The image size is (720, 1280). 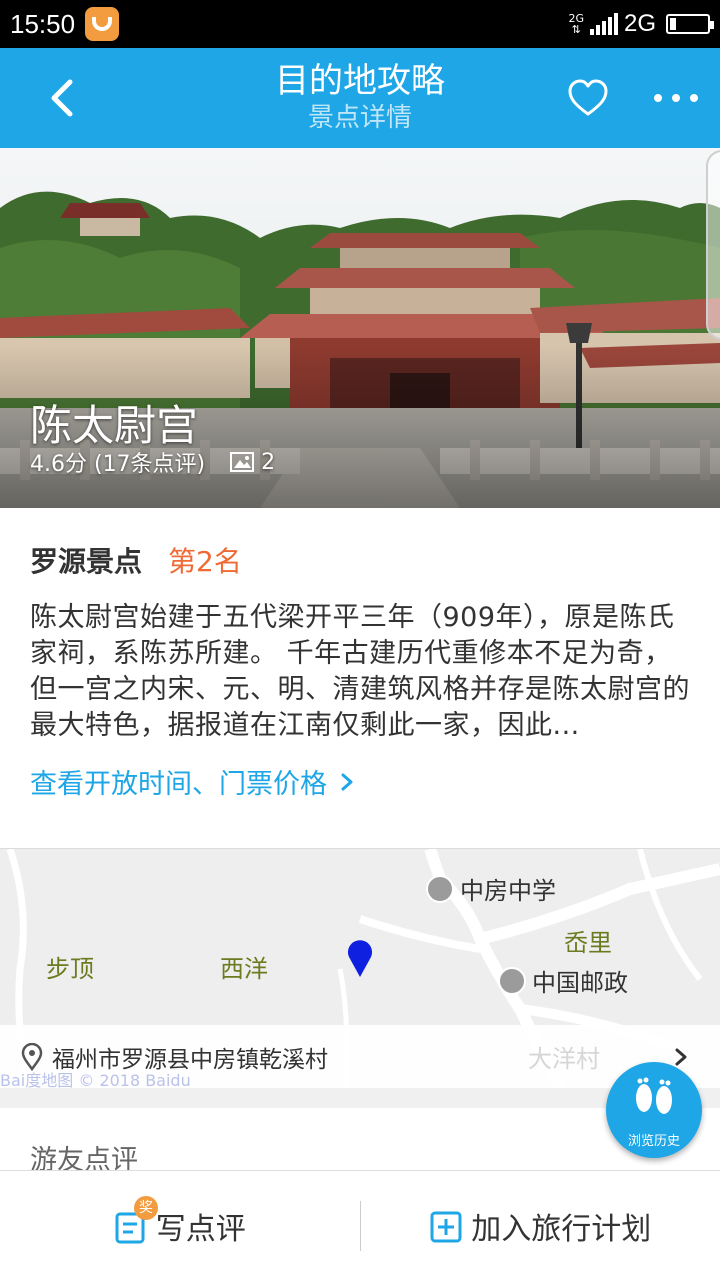 I want to click on rating-row: 4.6分 (17条点评) 2, so click(x=152, y=462).